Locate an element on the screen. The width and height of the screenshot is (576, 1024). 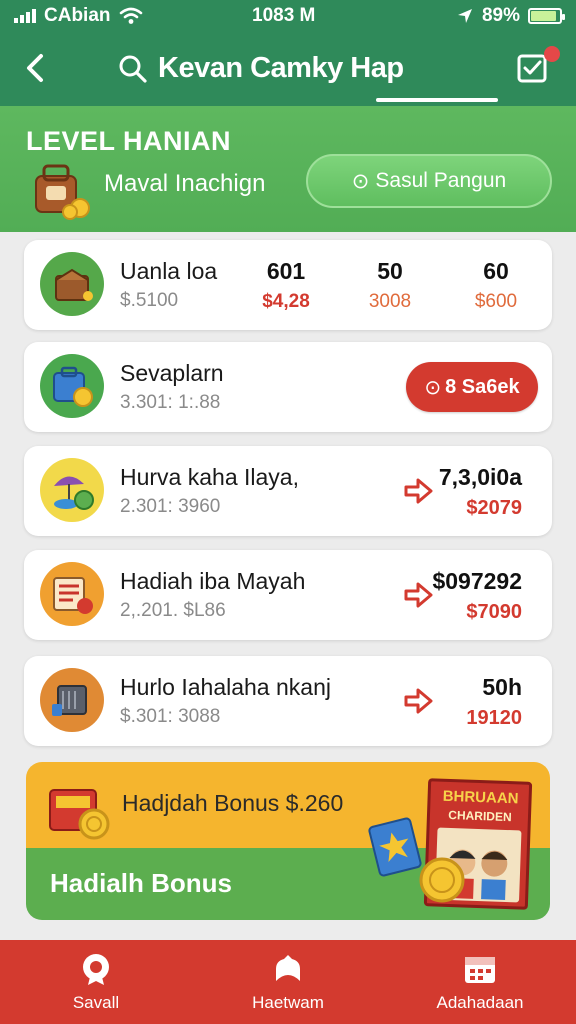
card-subtitle: 2.301: 3960 is located at coordinates (170, 506).